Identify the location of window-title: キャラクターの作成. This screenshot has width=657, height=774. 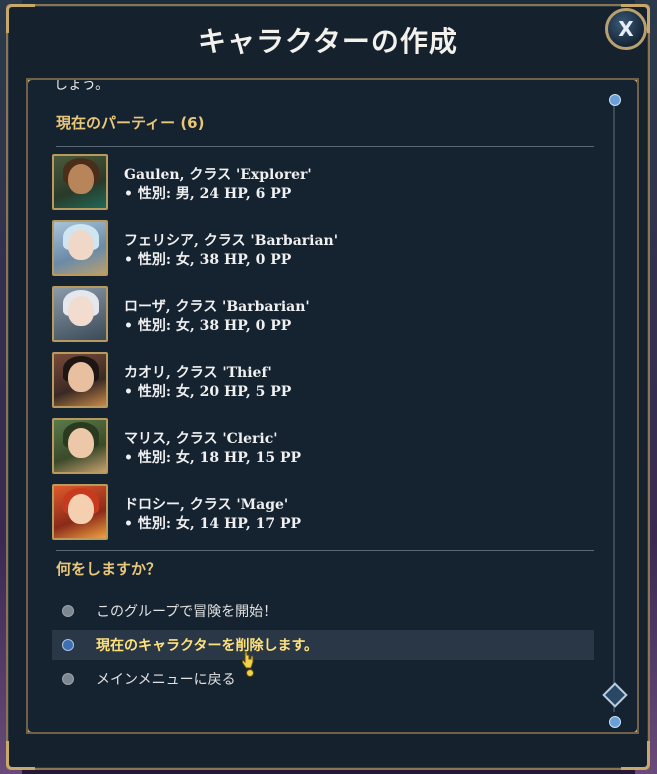
(328, 41).